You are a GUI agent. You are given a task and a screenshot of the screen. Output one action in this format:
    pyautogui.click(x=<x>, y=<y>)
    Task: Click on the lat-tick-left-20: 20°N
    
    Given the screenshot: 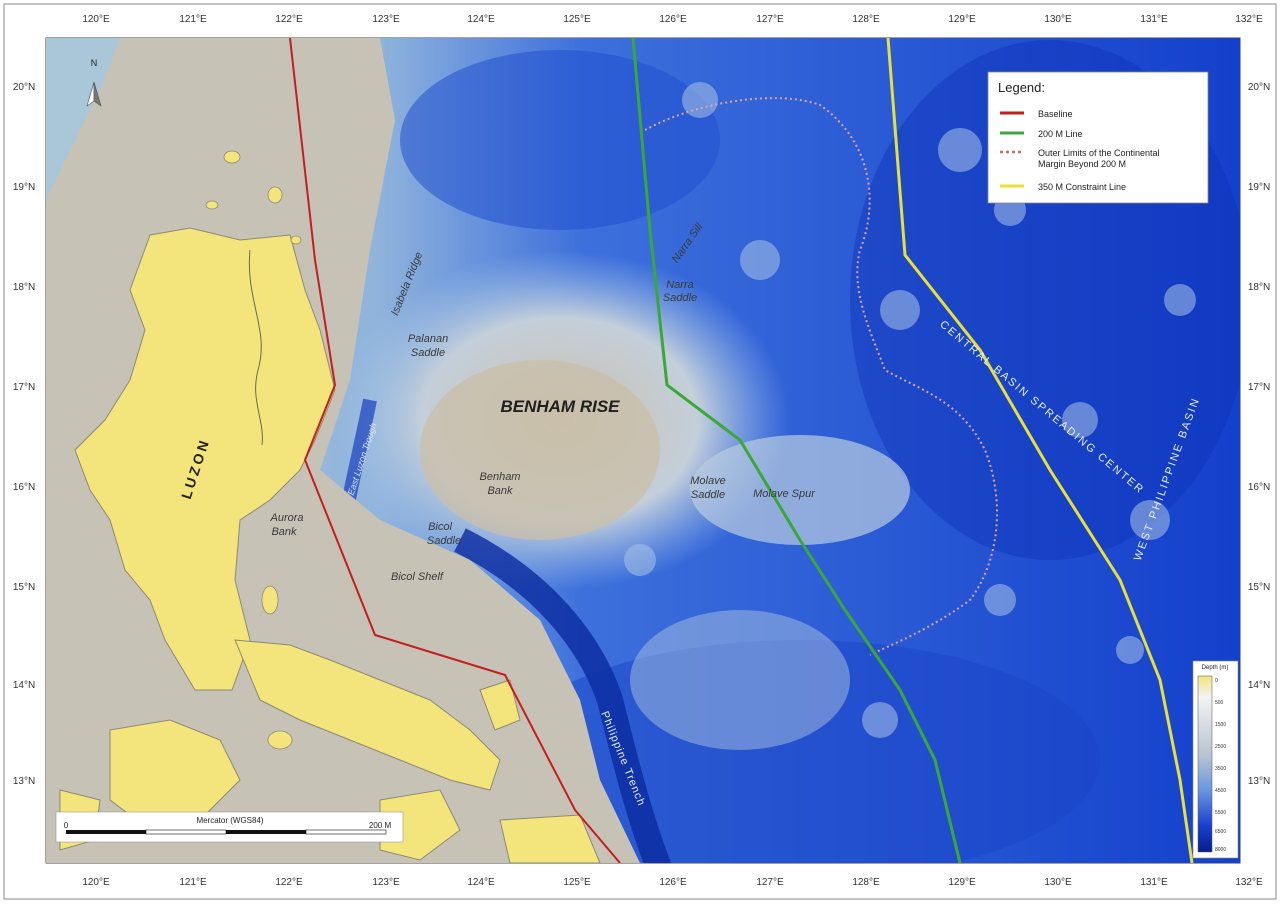 What is the action you would take?
    pyautogui.click(x=24, y=87)
    